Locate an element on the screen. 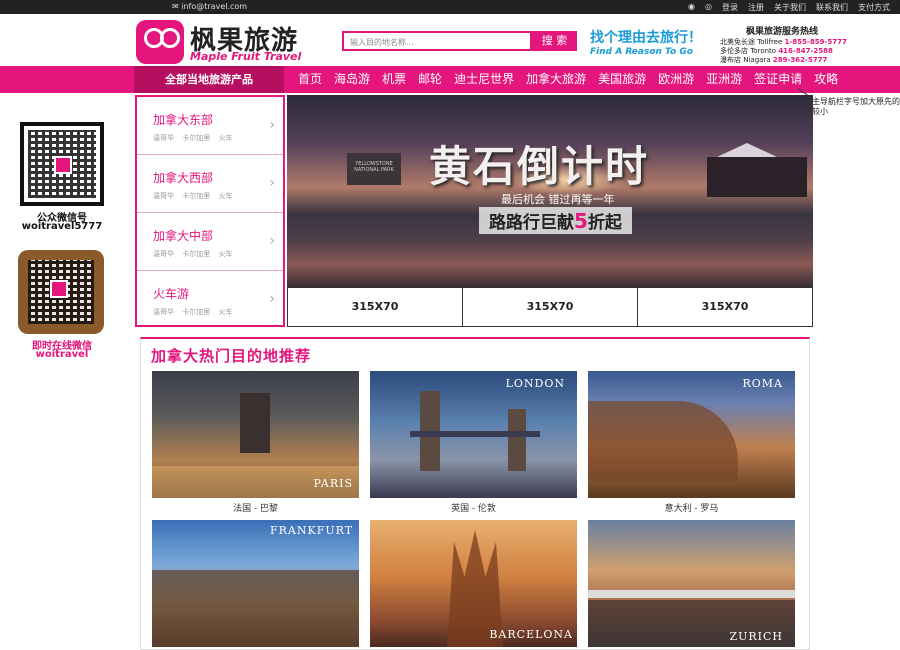 This screenshot has height=650, width=900. city-label: ZURICH is located at coordinates (756, 636).